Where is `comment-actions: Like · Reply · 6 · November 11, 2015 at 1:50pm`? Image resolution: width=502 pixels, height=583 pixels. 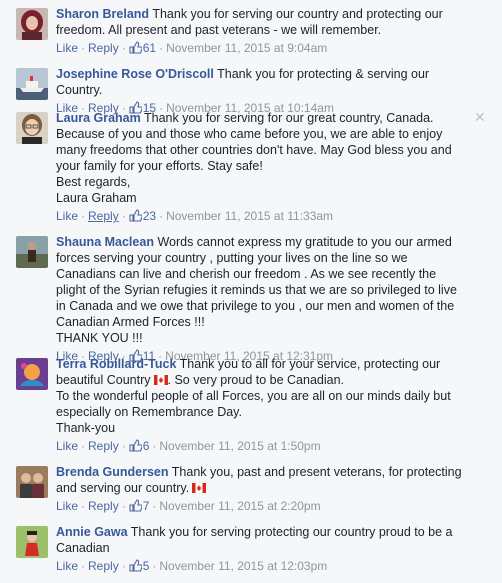 comment-actions: Like · Reply · 6 · November 11, 2015 at 1:50pm is located at coordinates (188, 446).